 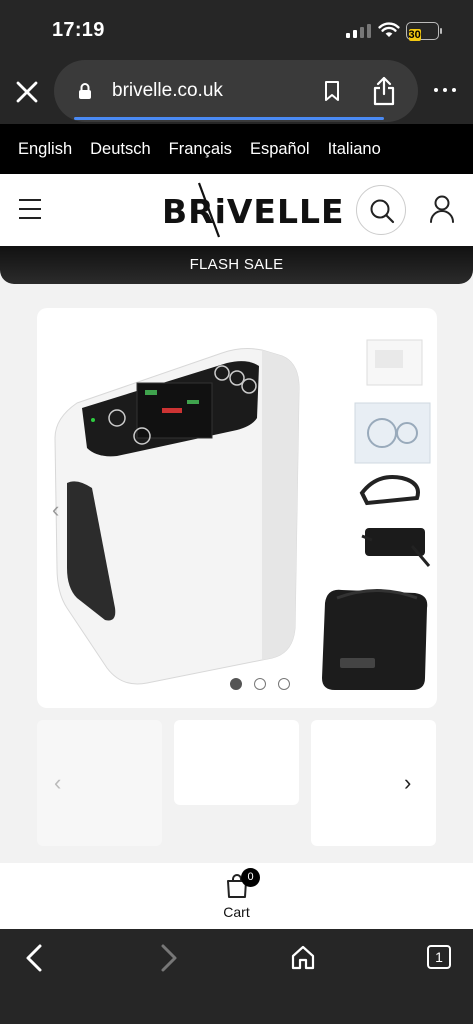 What do you see at coordinates (358, 31) in the screenshot?
I see `cellular-signal-icon` at bounding box center [358, 31].